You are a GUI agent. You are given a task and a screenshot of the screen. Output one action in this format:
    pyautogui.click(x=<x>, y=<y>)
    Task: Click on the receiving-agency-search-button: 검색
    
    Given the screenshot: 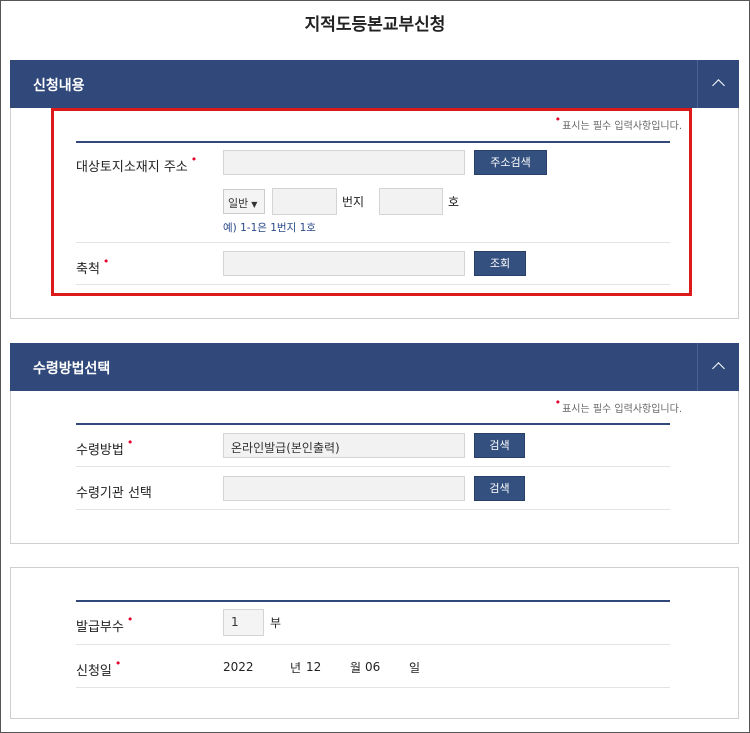 What is the action you would take?
    pyautogui.click(x=499, y=488)
    